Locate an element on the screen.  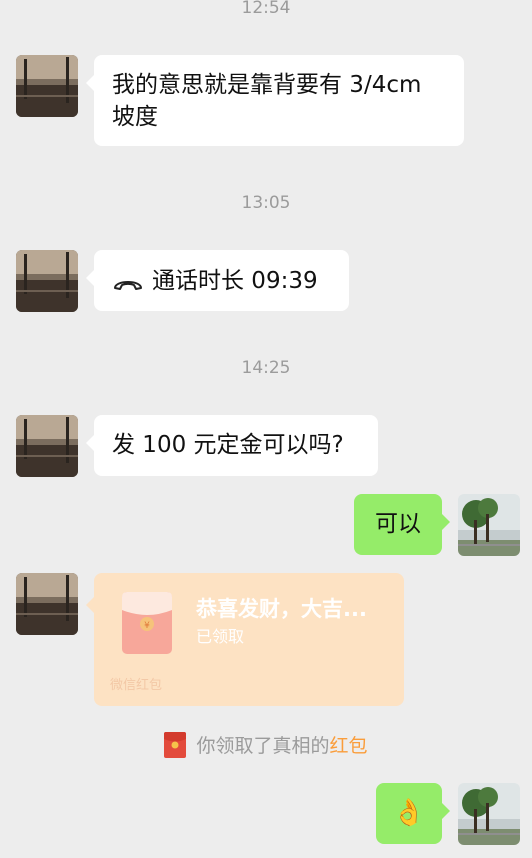
call-record-bubble: 通话时长 09:39 is located at coordinates (217, 280).